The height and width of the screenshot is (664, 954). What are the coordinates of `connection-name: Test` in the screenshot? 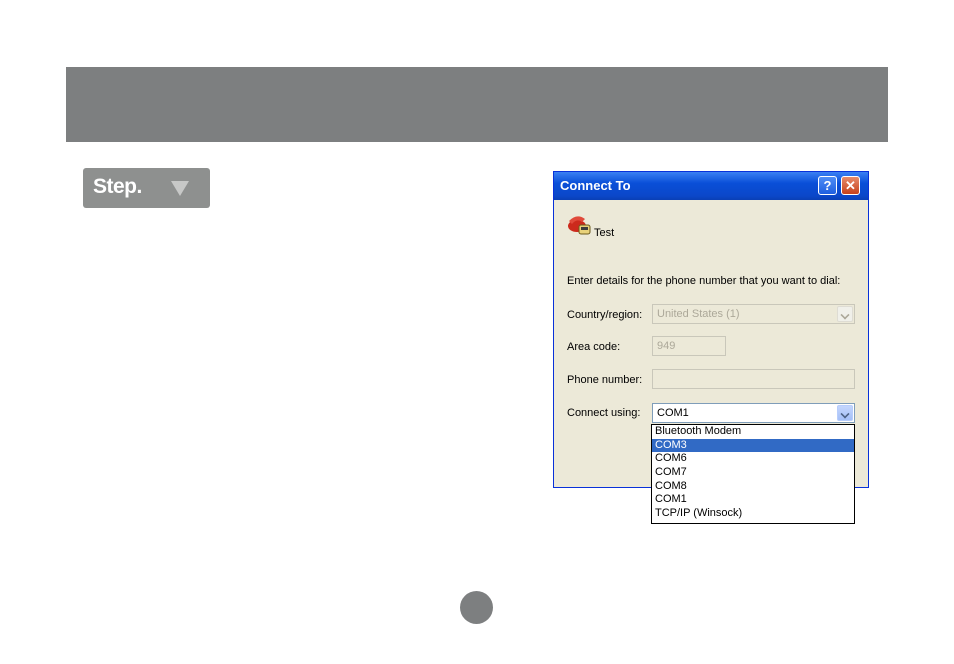 It's located at (604, 233).